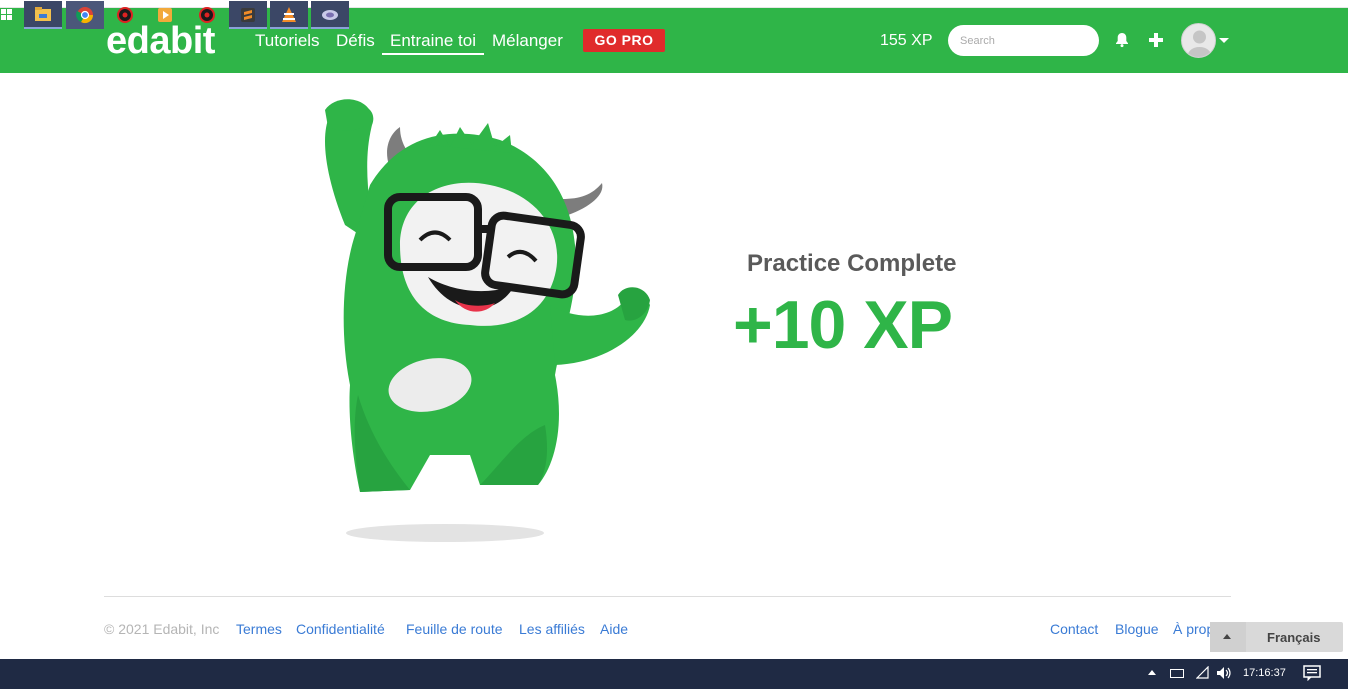 Image resolution: width=1348 pixels, height=689 pixels. What do you see at coordinates (1198, 40) in the screenshot?
I see `avatar` at bounding box center [1198, 40].